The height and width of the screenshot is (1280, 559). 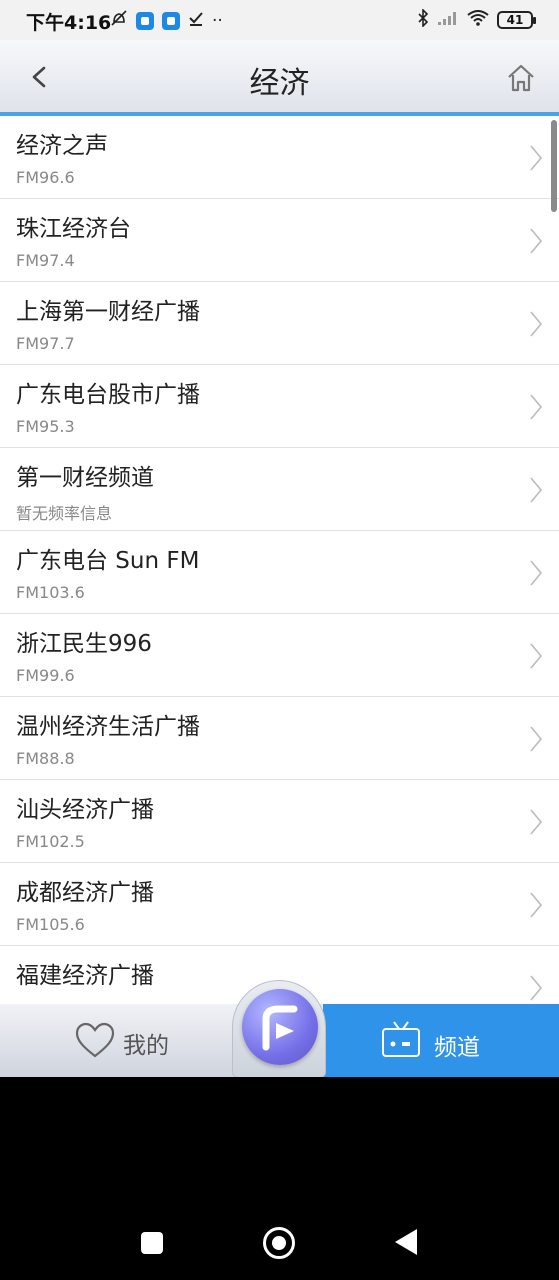 I want to click on station-name: 经济之声, so click(x=62, y=146).